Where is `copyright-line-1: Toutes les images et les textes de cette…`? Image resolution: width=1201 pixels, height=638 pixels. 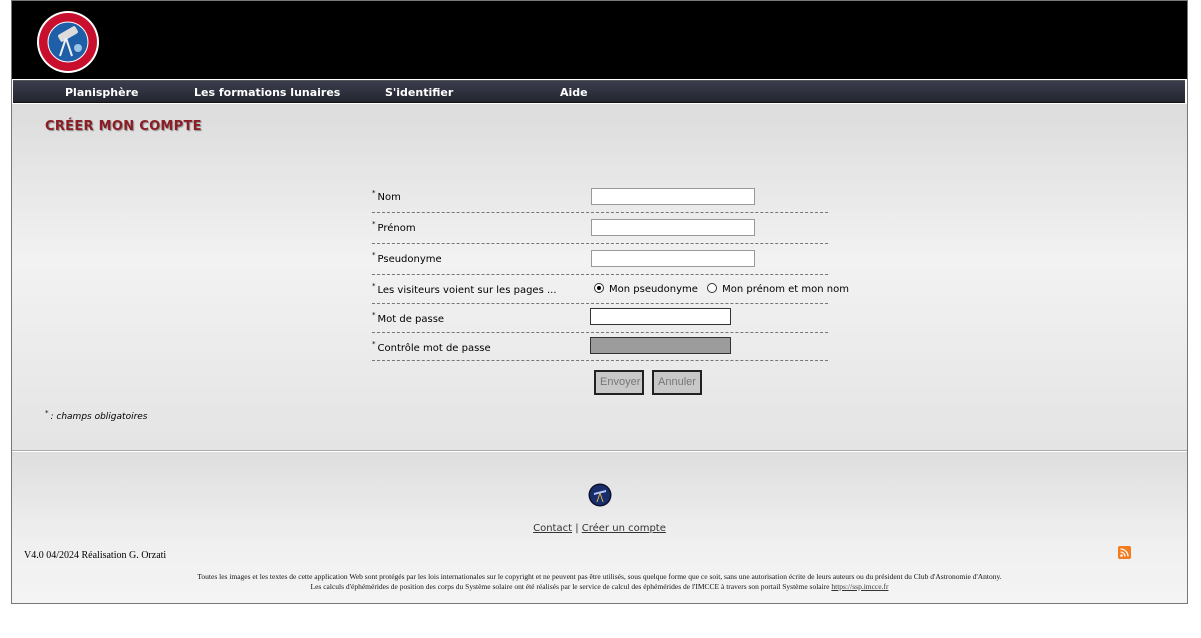
copyright-line-1: Toutes les images et les textes de cette… is located at coordinates (599, 576).